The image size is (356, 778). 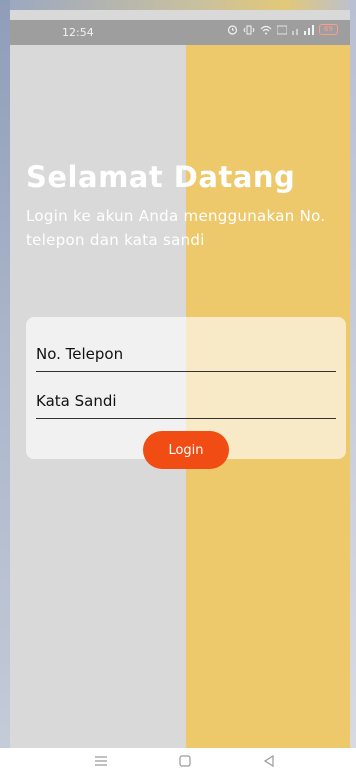 What do you see at coordinates (5, 389) in the screenshot?
I see `background-strip-left` at bounding box center [5, 389].